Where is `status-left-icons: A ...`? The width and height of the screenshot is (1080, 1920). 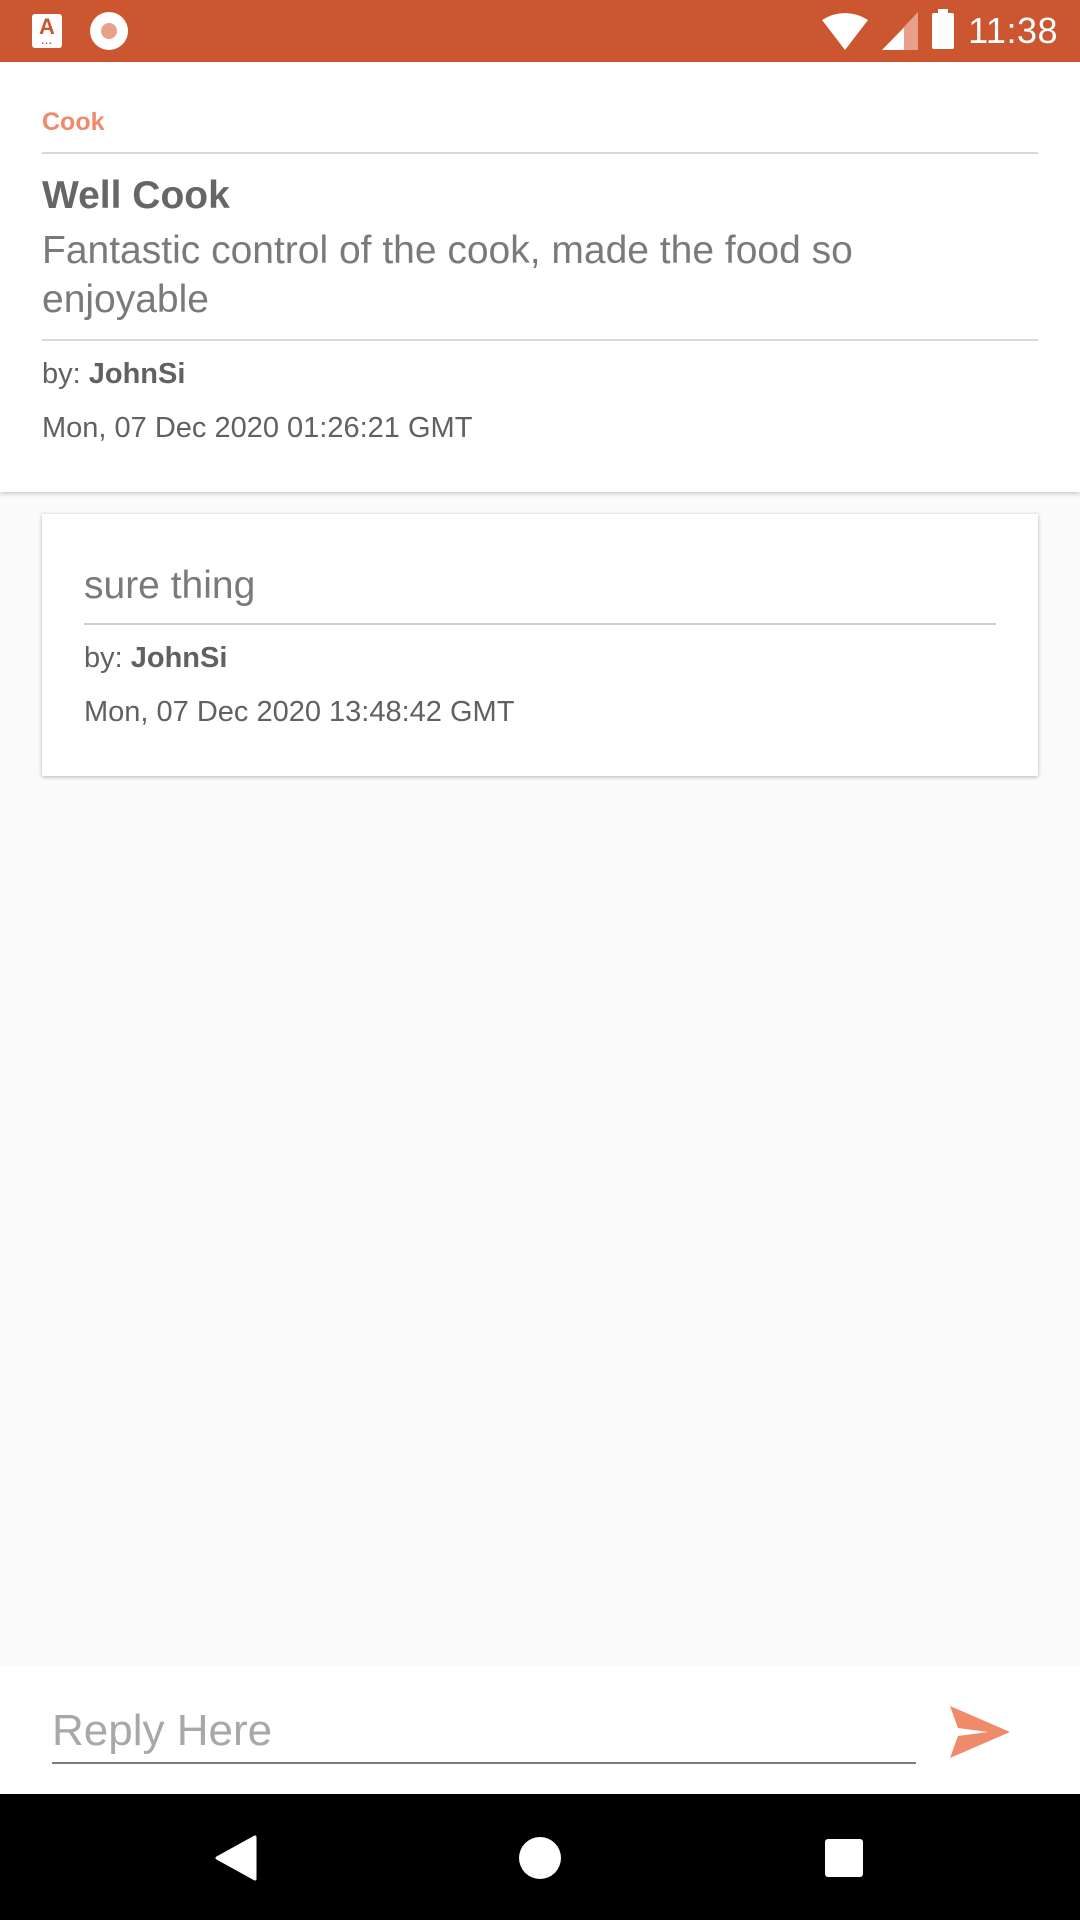 status-left-icons: A ... is located at coordinates (80, 31).